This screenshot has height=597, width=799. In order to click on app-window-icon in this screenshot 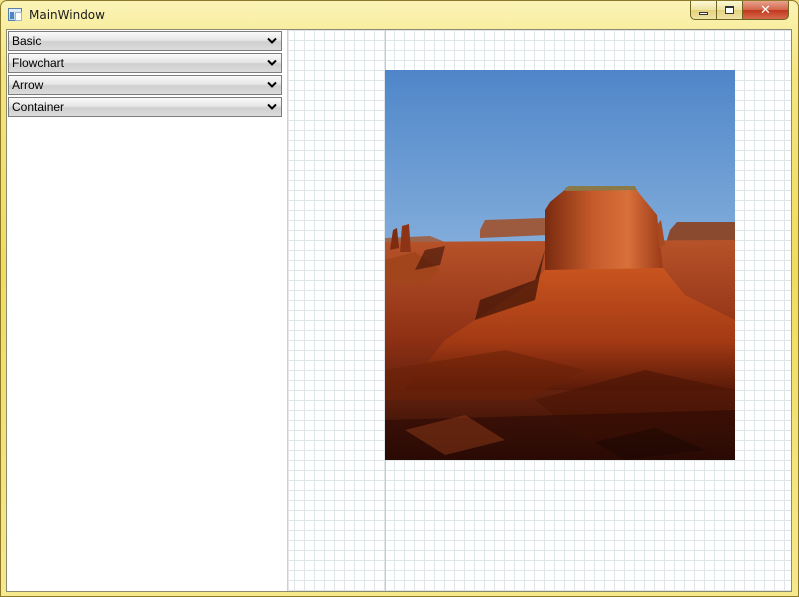, I will do `click(15, 14)`.